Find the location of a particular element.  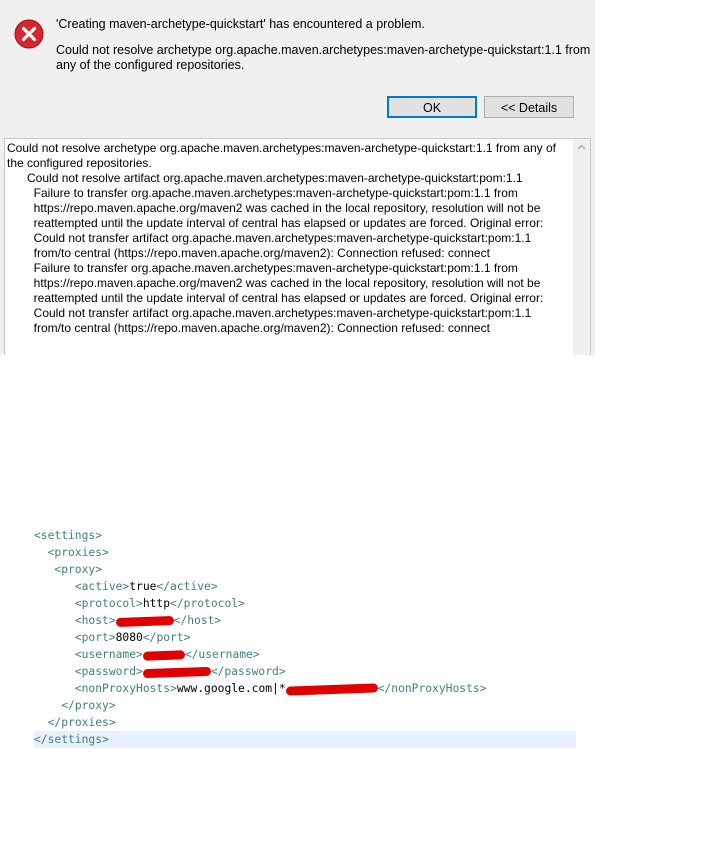

xml-tag: <nonProxyHosts> is located at coordinates (125, 688).